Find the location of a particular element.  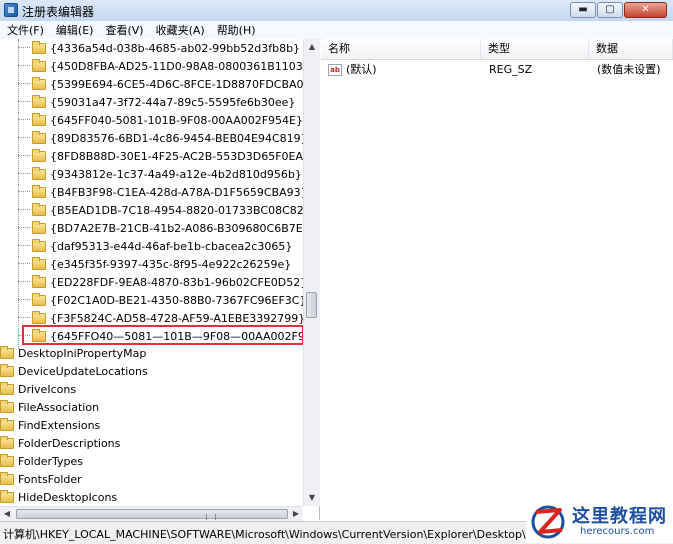

menu-help: 帮助(H) is located at coordinates (235, 30).